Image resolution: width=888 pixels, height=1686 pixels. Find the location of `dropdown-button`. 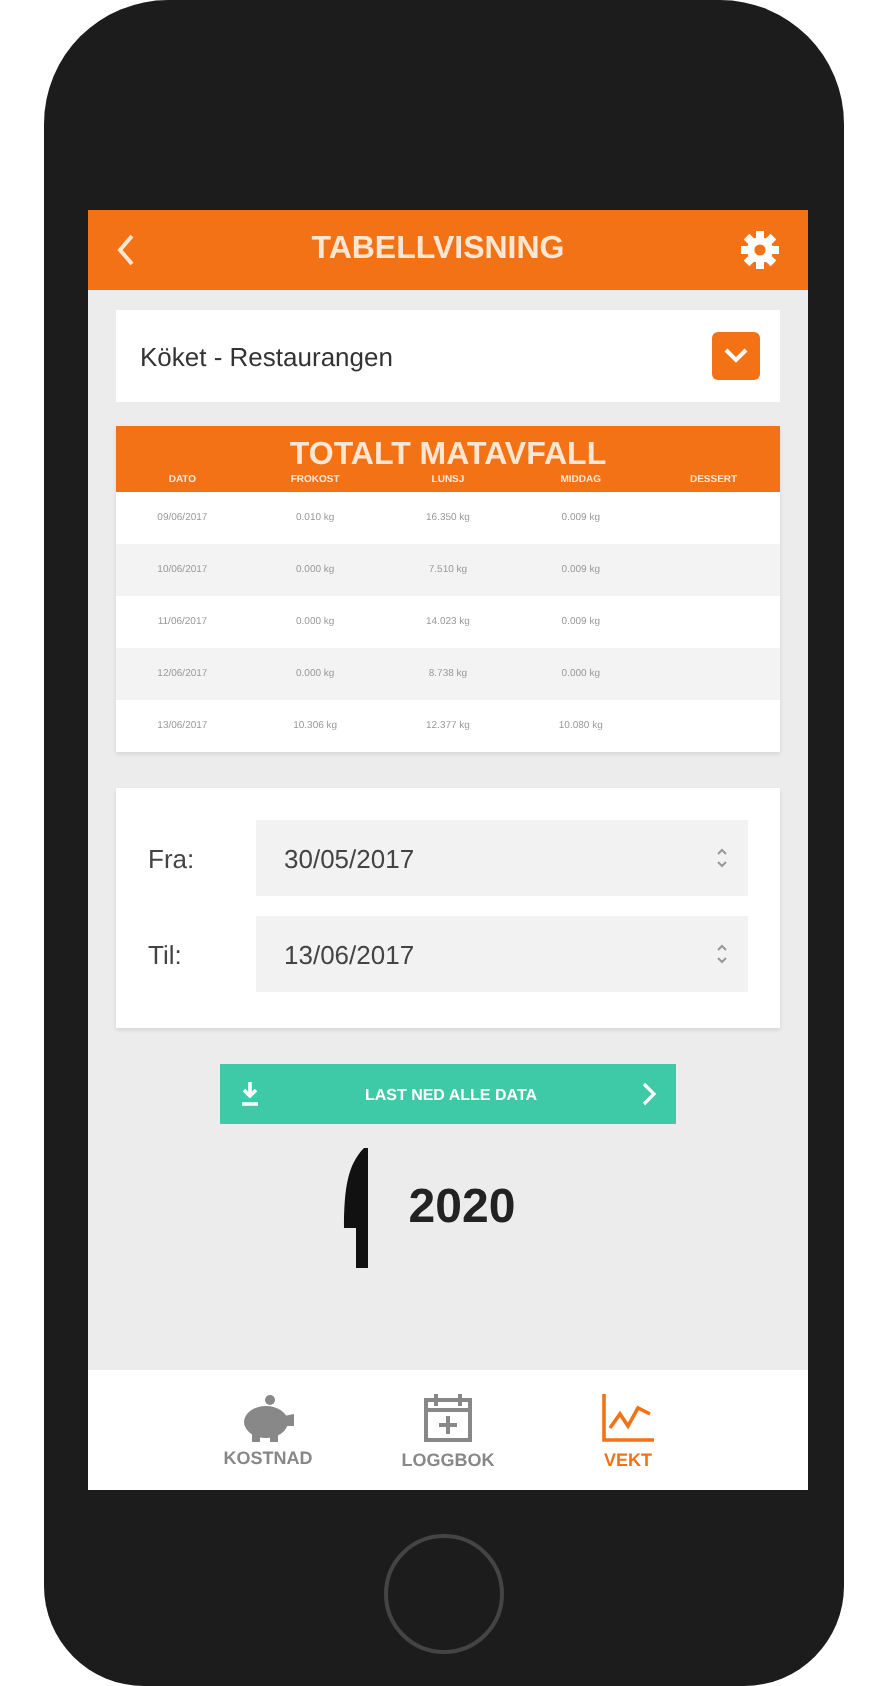

dropdown-button is located at coordinates (736, 356).